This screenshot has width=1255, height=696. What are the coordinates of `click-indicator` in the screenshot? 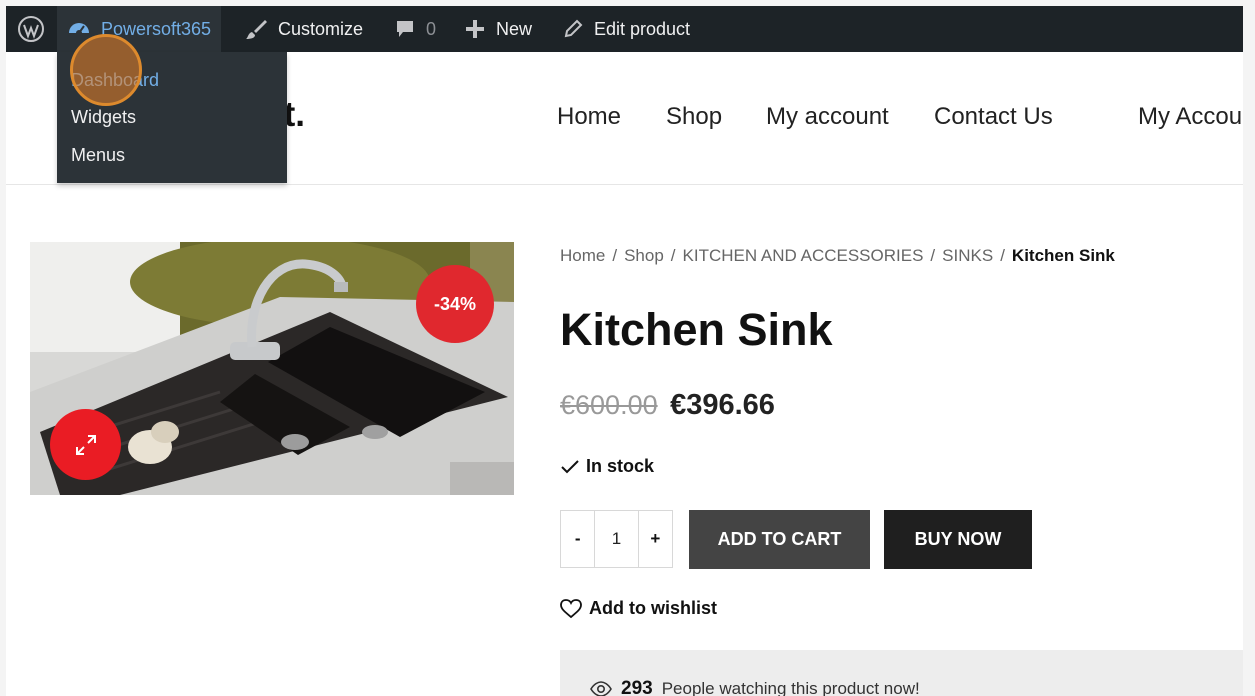 It's located at (106, 70).